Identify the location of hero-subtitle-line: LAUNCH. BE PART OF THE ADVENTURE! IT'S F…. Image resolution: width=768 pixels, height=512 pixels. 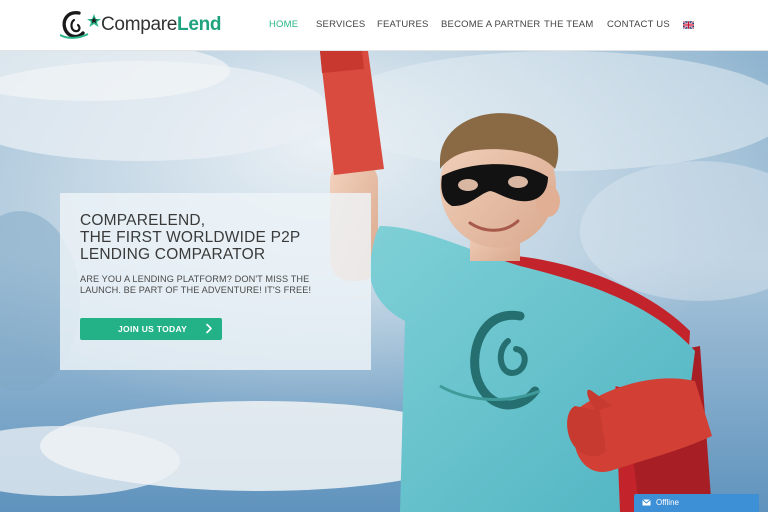
(196, 290).